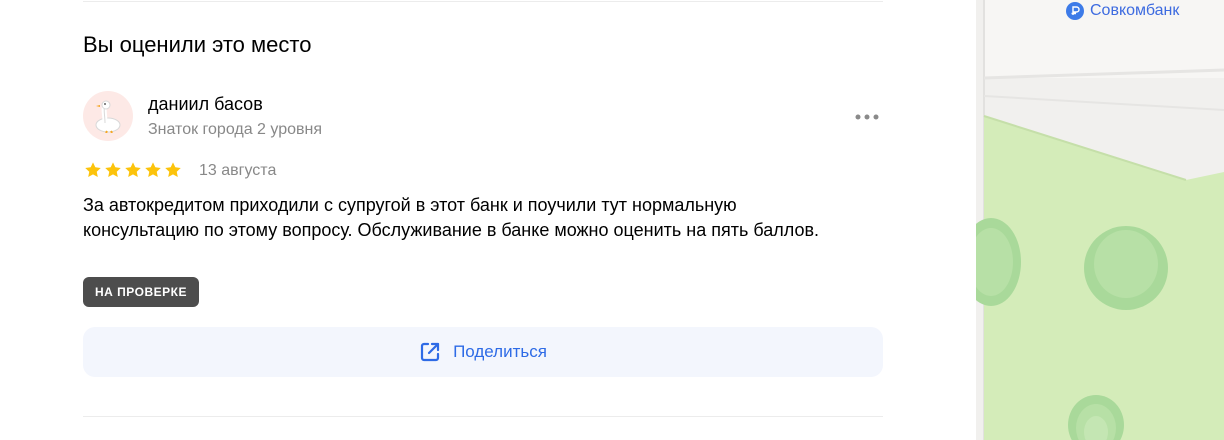 The height and width of the screenshot is (440, 1224). Describe the element at coordinates (205, 104) in the screenshot. I see `author-name: даниил басов` at that location.